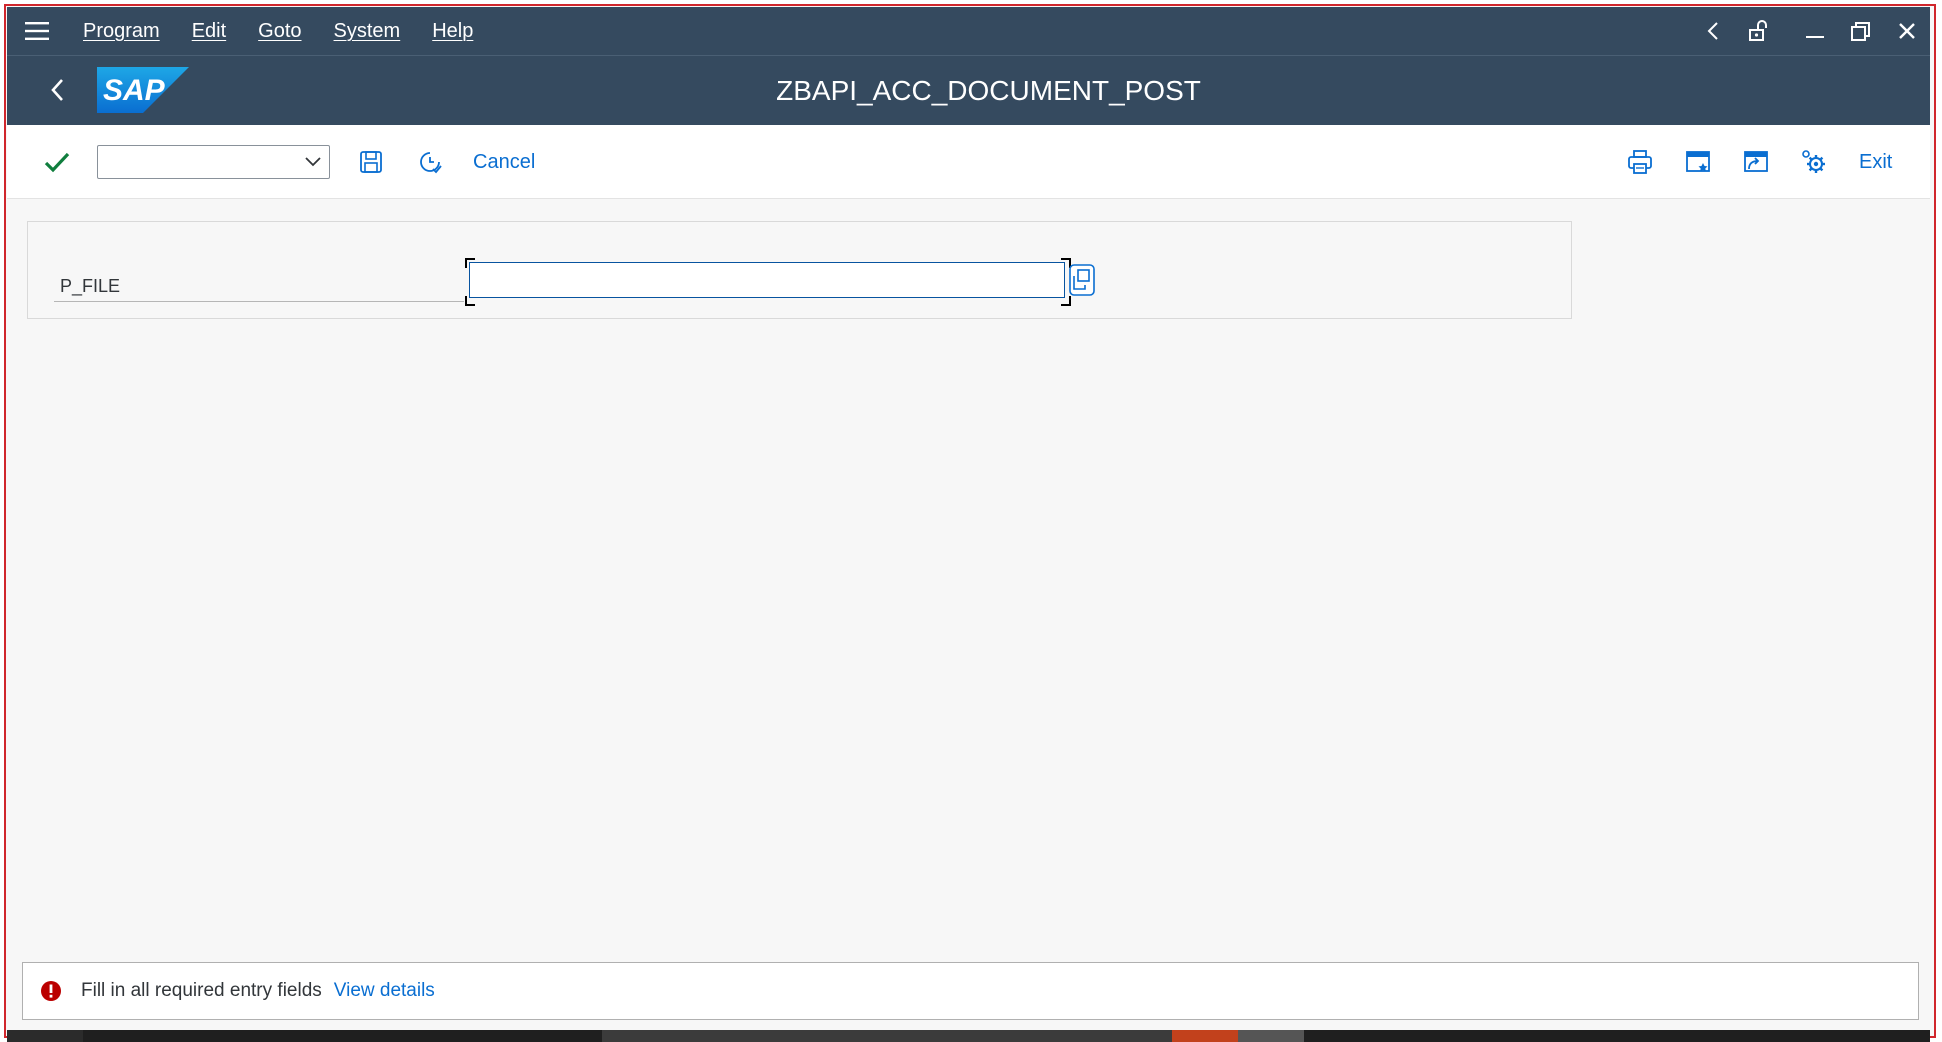 This screenshot has height=1042, width=1942. Describe the element at coordinates (1815, 31) in the screenshot. I see `minimize-icon` at that location.